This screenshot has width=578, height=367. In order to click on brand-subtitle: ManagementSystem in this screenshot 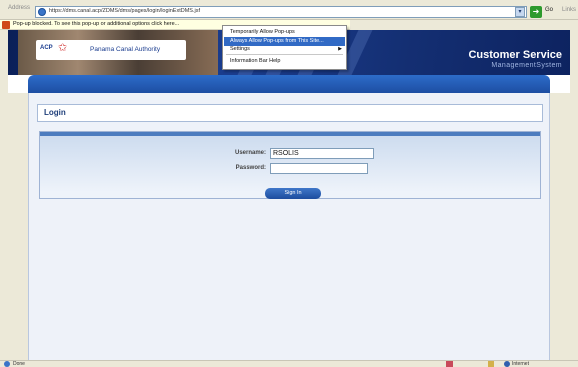, I will do `click(526, 65)`.